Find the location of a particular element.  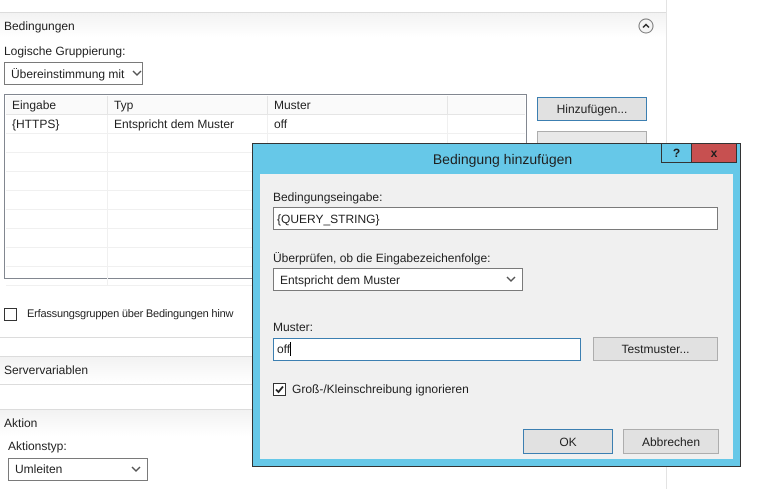

field-label: Muster: is located at coordinates (293, 327).